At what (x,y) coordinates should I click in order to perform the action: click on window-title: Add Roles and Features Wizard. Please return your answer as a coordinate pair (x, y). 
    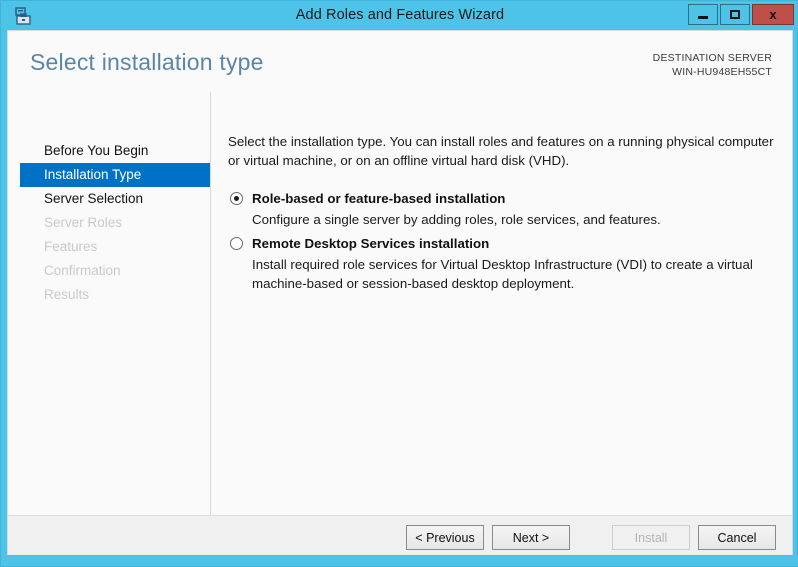
    Looking at the image, I should click on (400, 15).